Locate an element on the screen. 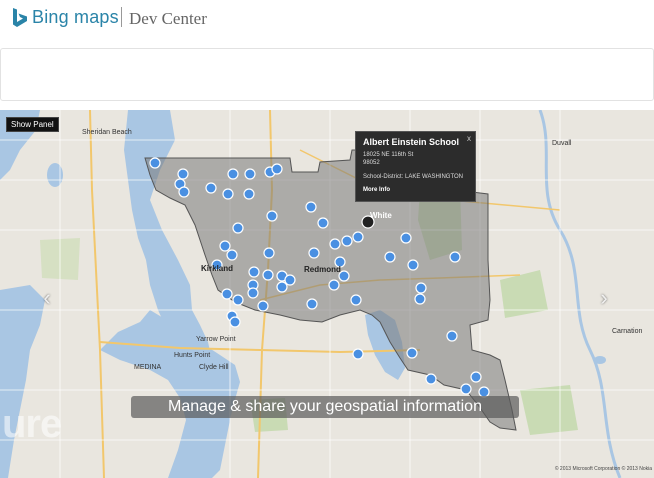  brand-name: Bing maps is located at coordinates (75, 17).